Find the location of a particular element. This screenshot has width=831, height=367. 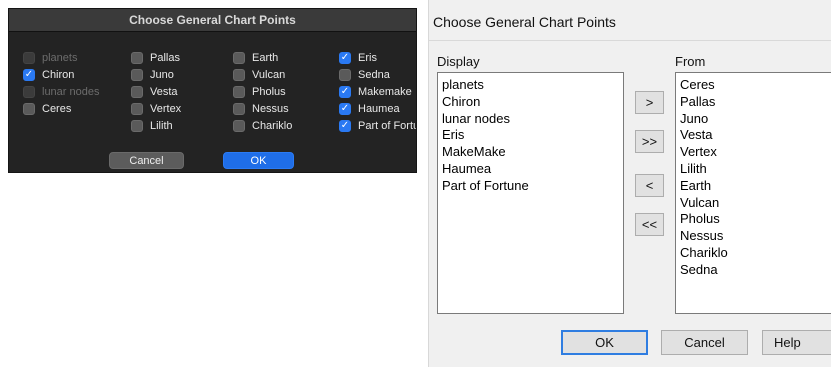

checkbox-haumea: Haumea is located at coordinates (369, 108).